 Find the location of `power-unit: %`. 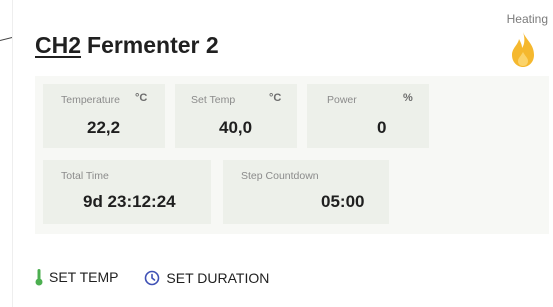

power-unit: % is located at coordinates (408, 98).